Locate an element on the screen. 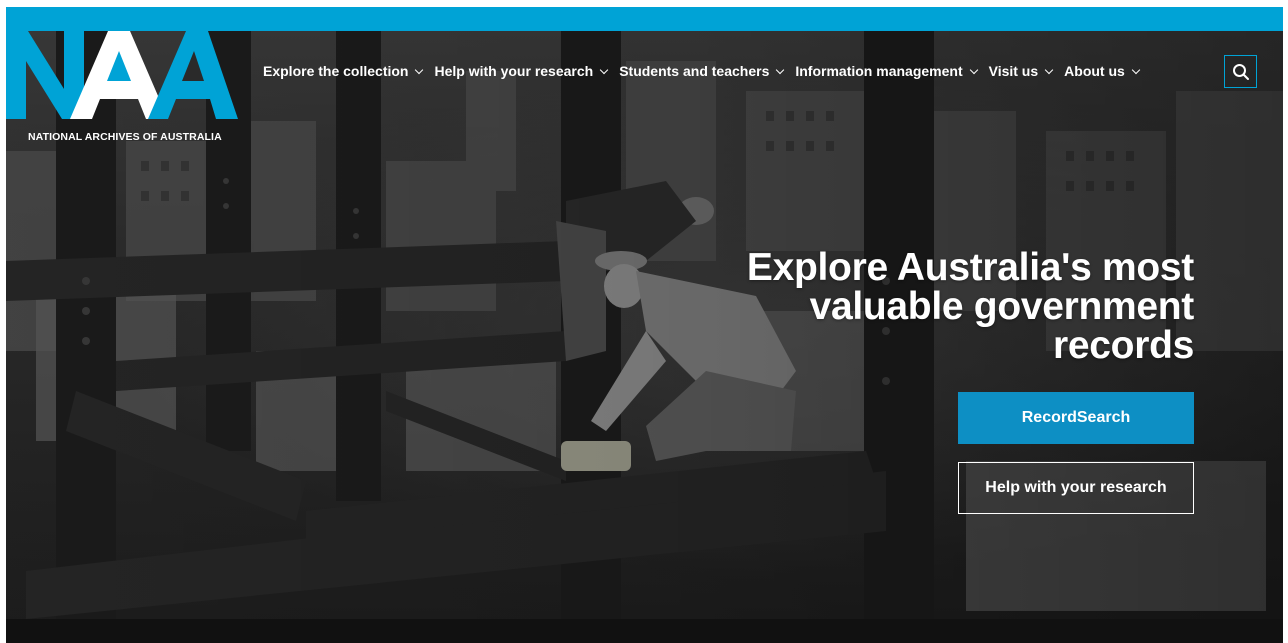 The height and width of the screenshot is (643, 1288). search-button is located at coordinates (1240, 71).